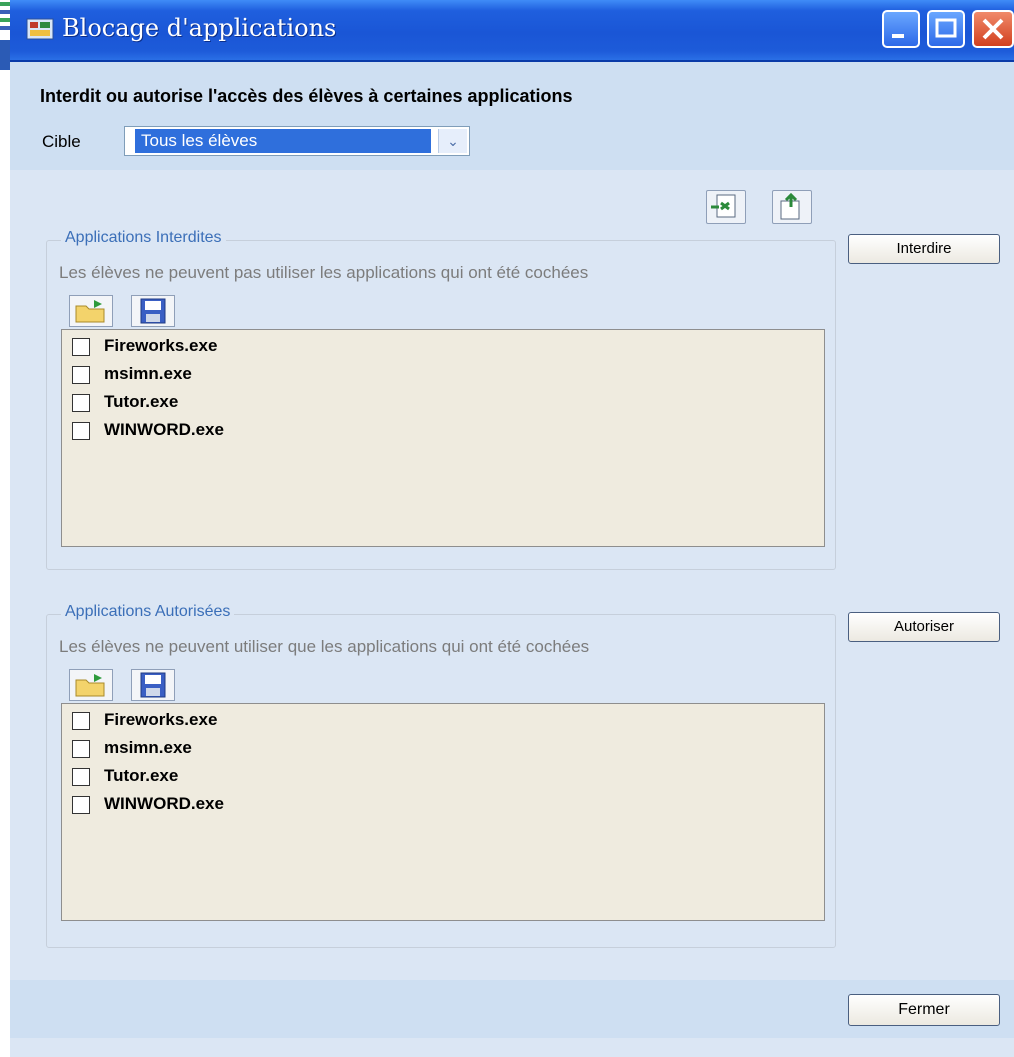 The image size is (1014, 1057). Describe the element at coordinates (452, 141) in the screenshot. I see `chevron-down-icon: ⌄` at that location.